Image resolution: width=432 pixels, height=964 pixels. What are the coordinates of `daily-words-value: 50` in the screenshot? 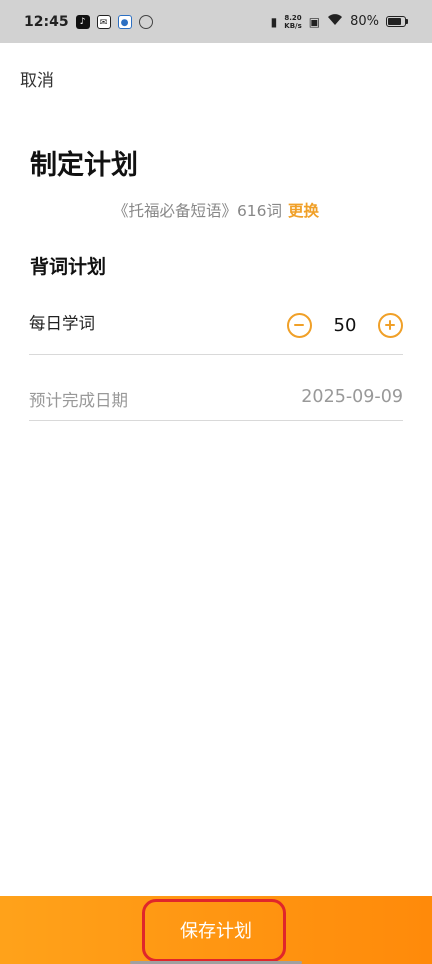 It's located at (345, 325).